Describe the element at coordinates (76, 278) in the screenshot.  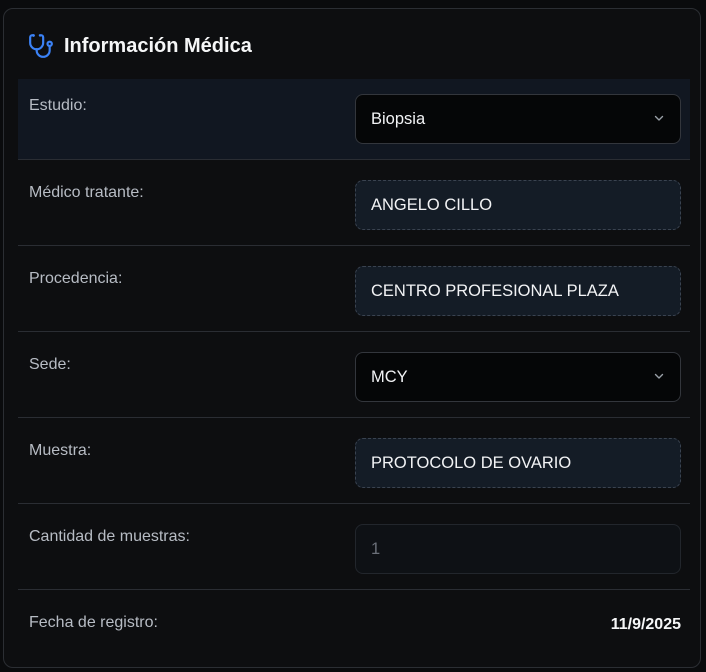
I see `procedencia-label: Procedencia:` at that location.